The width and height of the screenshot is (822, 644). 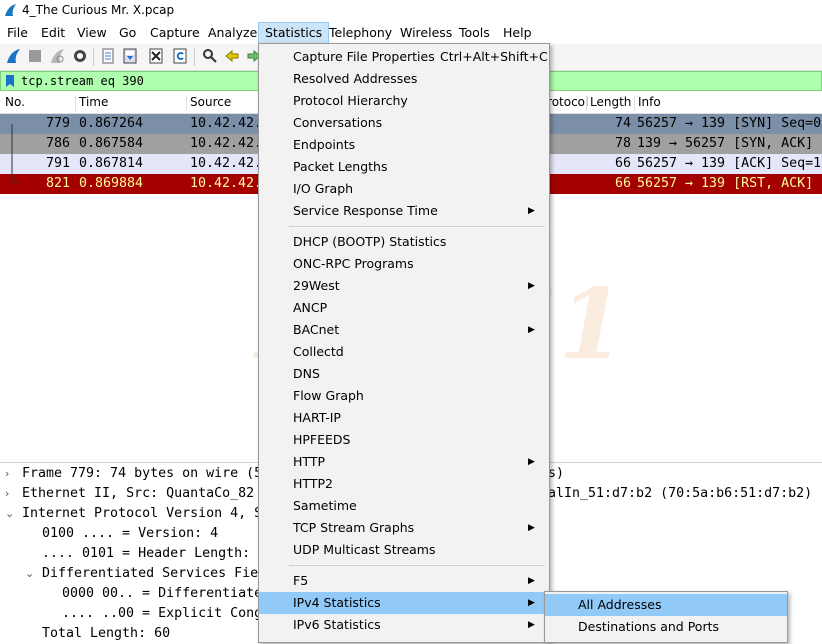 What do you see at coordinates (142, 474) in the screenshot?
I see `detail-frame: Frame 779: 74 bytes on wire (5` at bounding box center [142, 474].